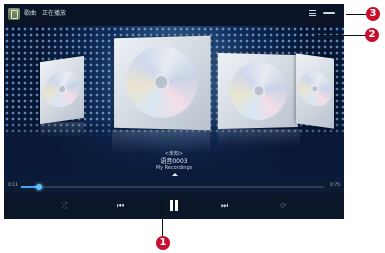  Describe the element at coordinates (224, 206) in the screenshot. I see `next-icon: ⏭` at that location.